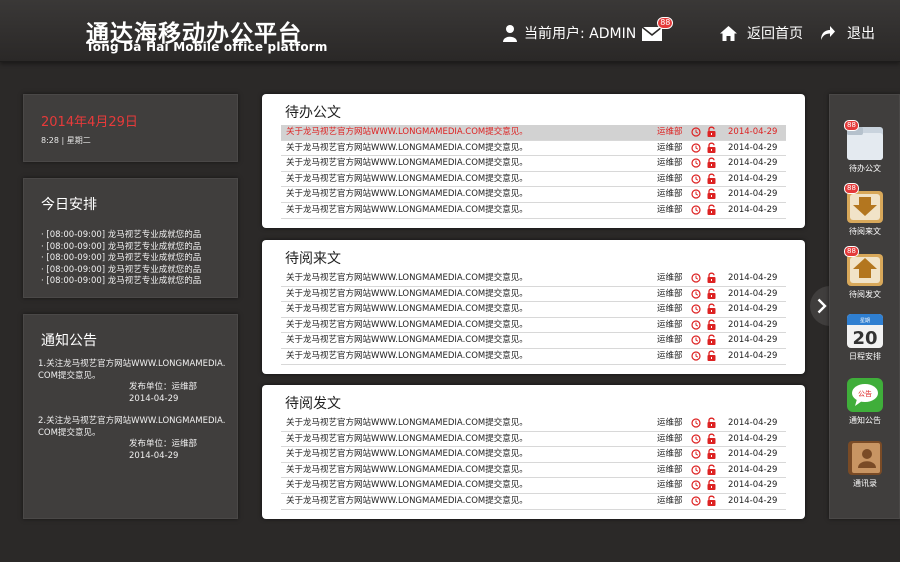 The width and height of the screenshot is (900, 562). I want to click on dock-item-calendar: 星期 20 日程安排, so click(866, 337).